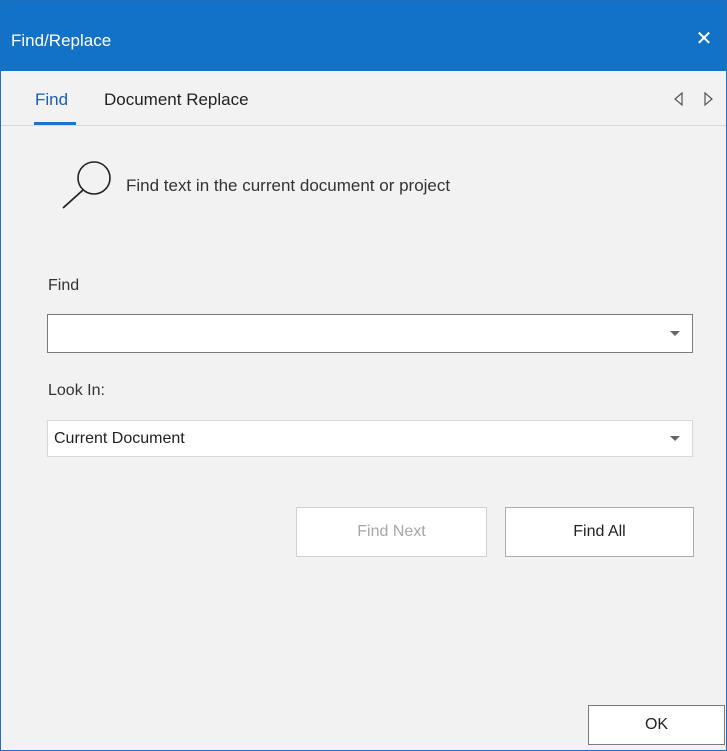  I want to click on window-title: Find/Replace, so click(61, 40).